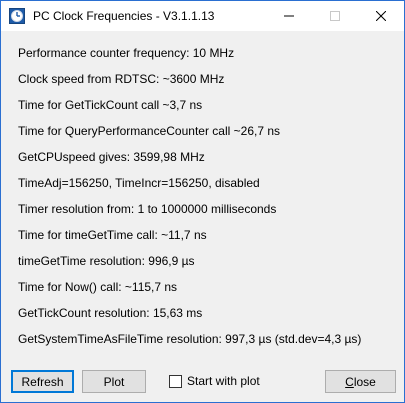 The image size is (405, 403). What do you see at coordinates (364, 381) in the screenshot?
I see `close-button-label: lose` at bounding box center [364, 381].